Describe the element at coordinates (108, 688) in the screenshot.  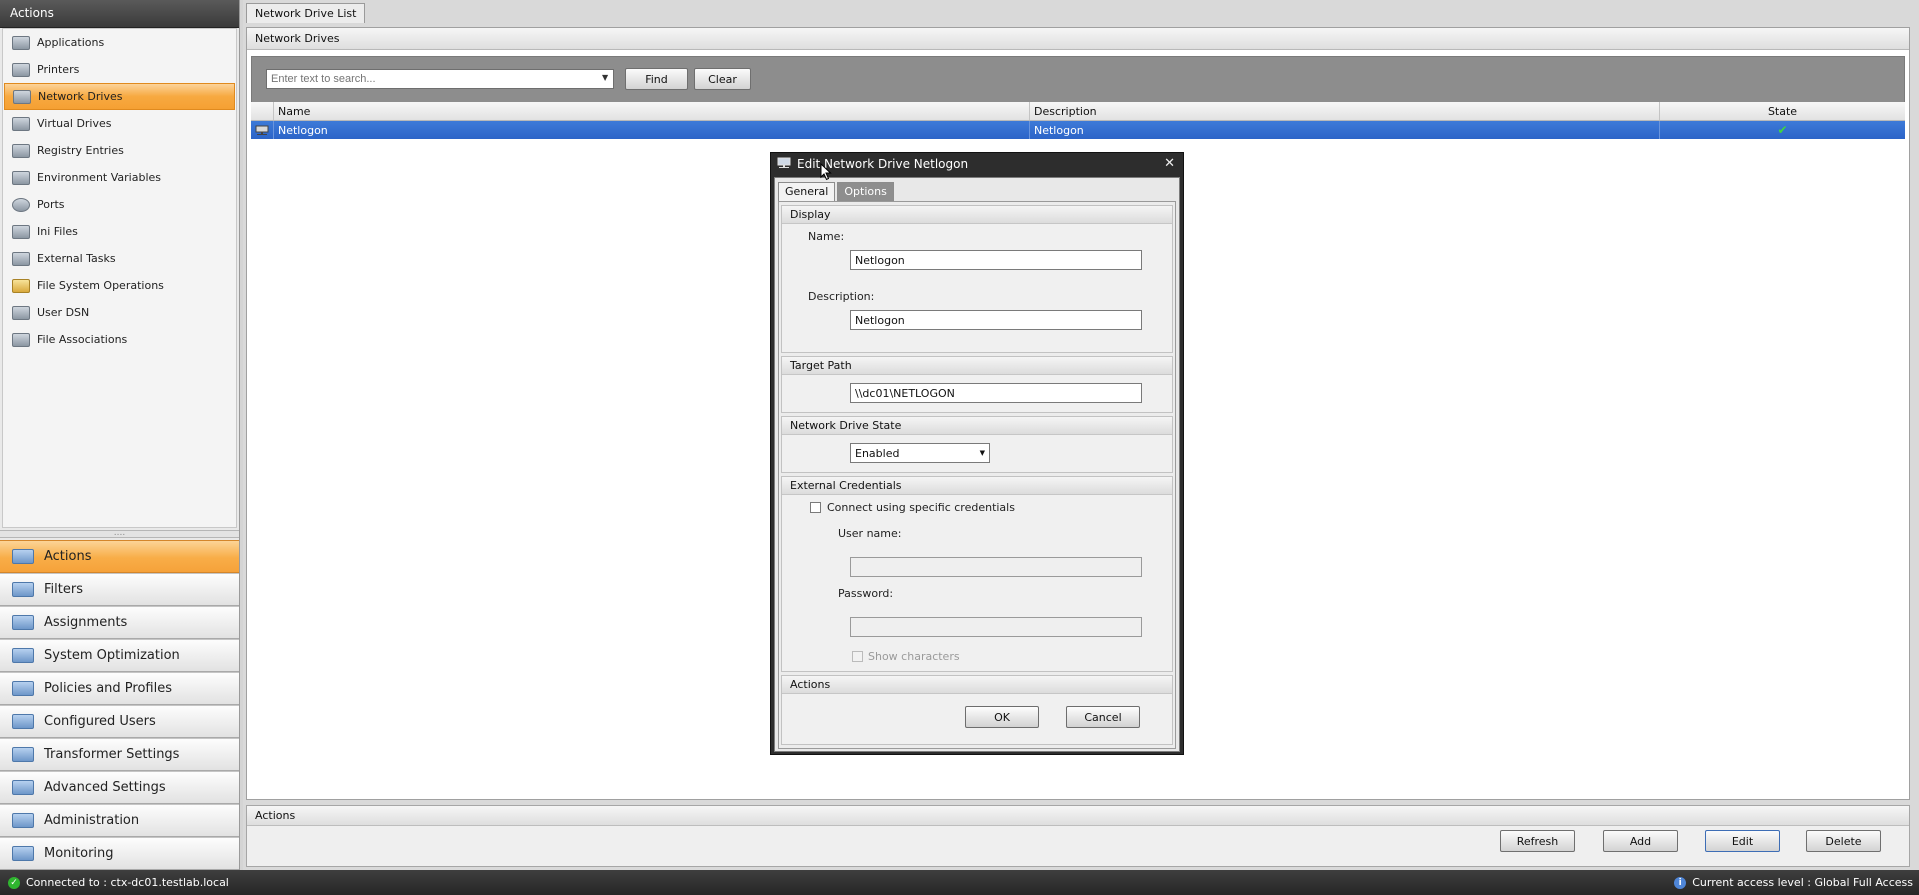
I see `nav-group-label: Policies and Profiles` at that location.